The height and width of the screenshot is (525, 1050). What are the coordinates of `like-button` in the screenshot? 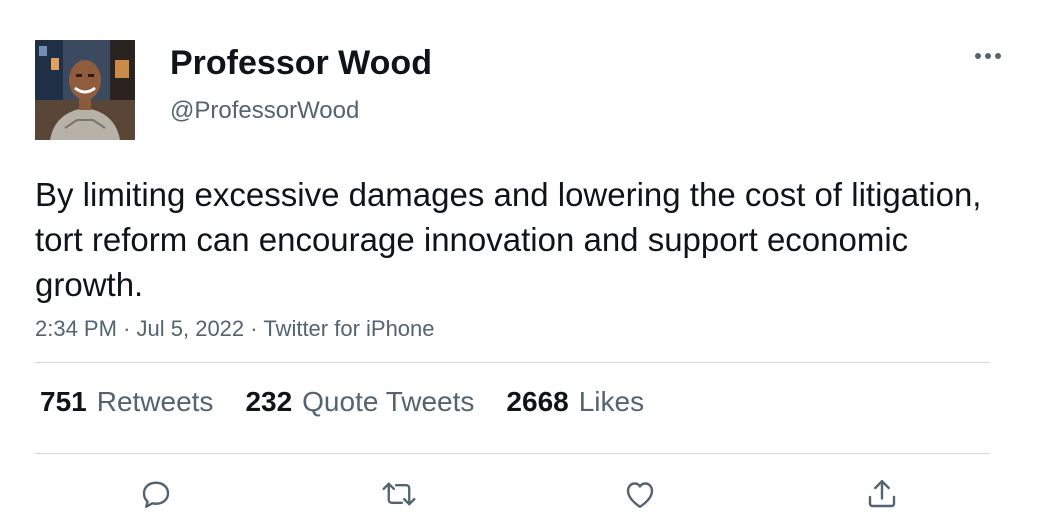 It's located at (640, 494).